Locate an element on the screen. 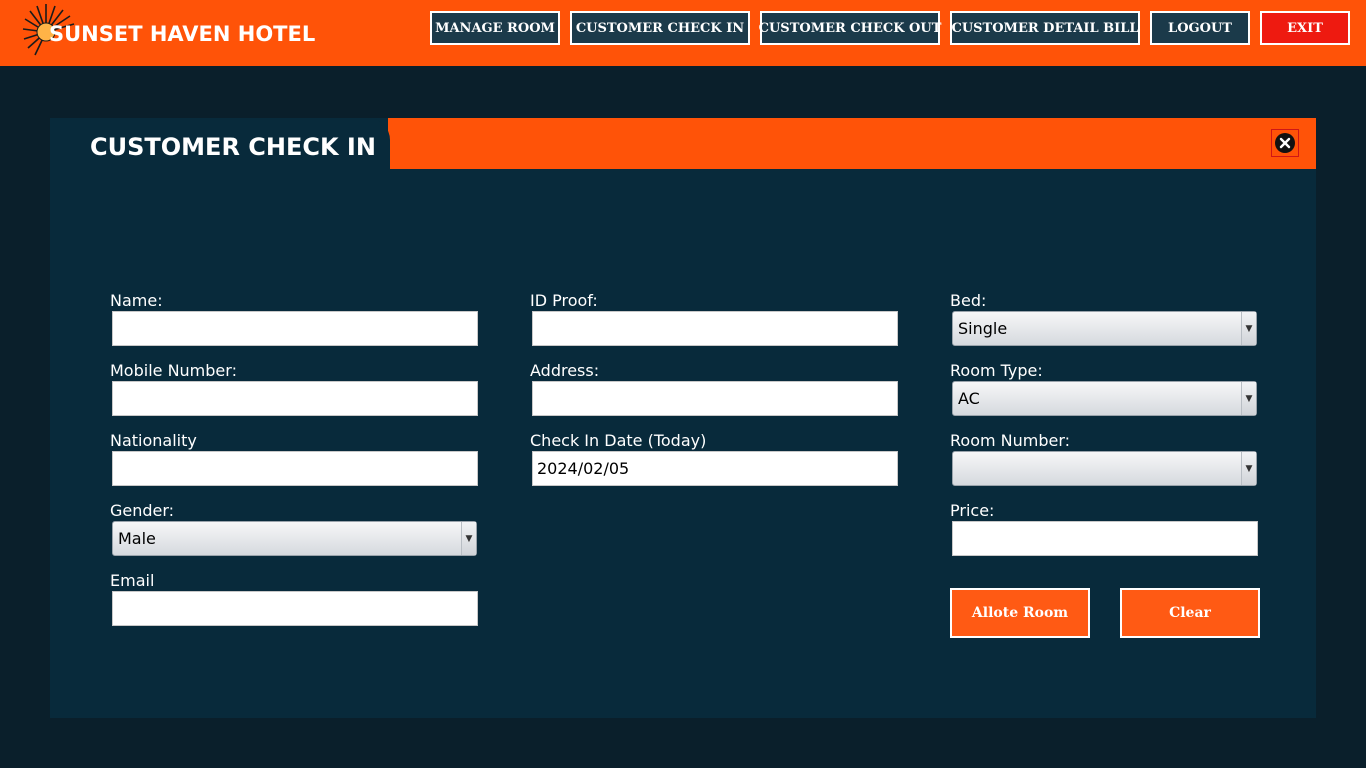  close-panel-button is located at coordinates (1285, 143).